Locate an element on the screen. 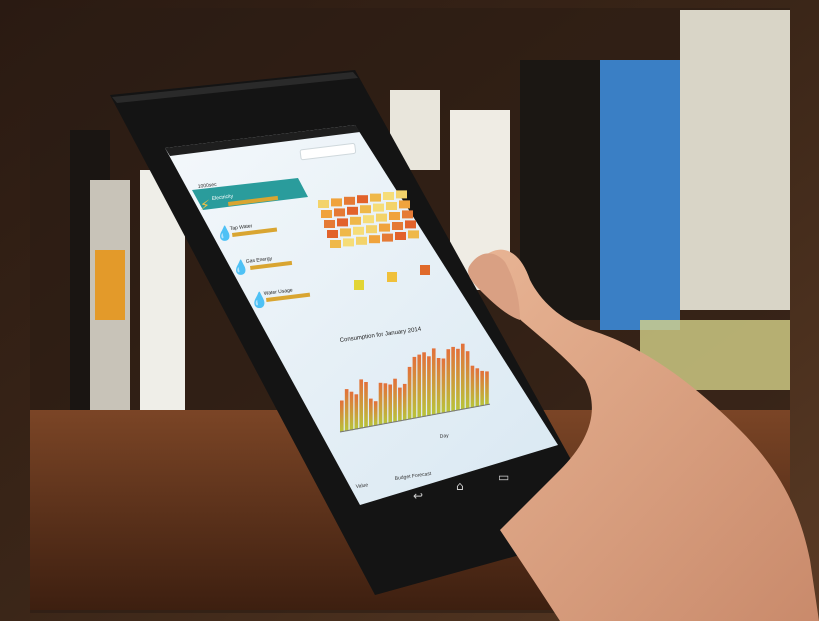  book-blue is located at coordinates (640, 195).